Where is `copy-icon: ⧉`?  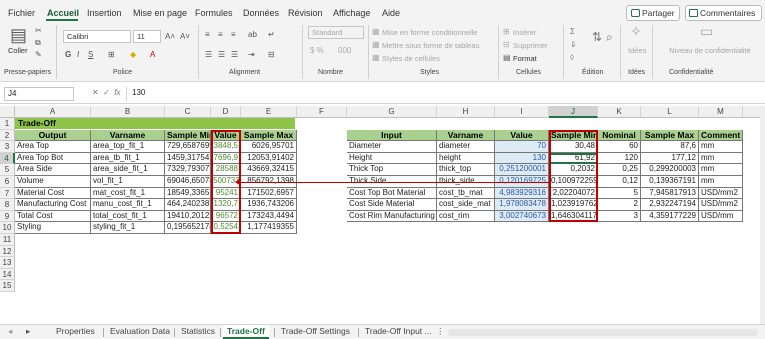
copy-icon: ⧉ is located at coordinates (38, 43).